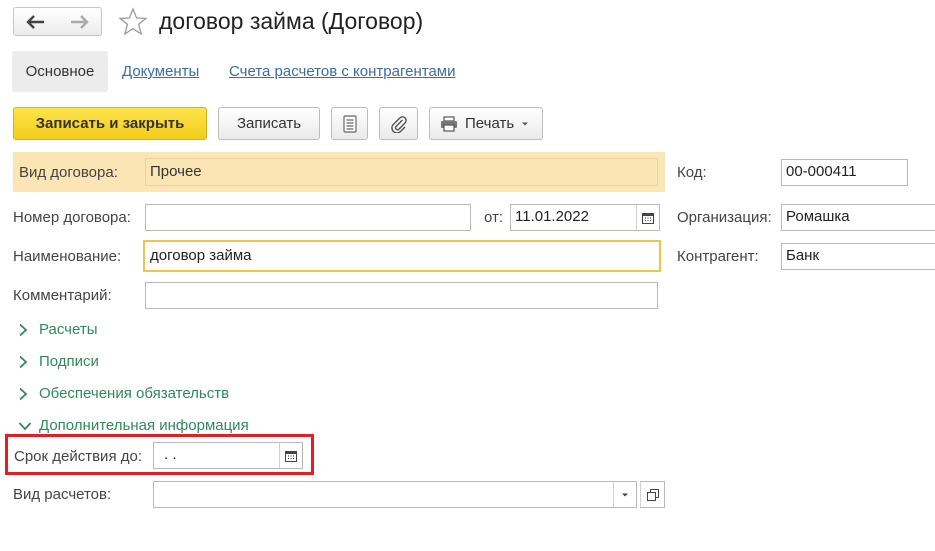 This screenshot has width=935, height=551. I want to click on comment-field, so click(401, 295).